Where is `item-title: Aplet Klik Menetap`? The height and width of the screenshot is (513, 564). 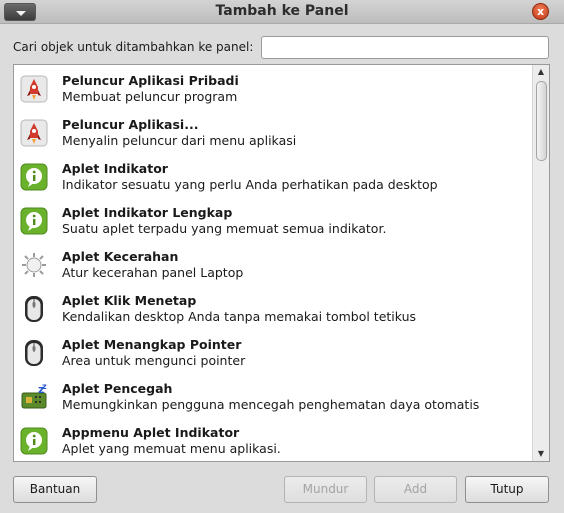 item-title: Aplet Klik Menetap is located at coordinates (129, 300).